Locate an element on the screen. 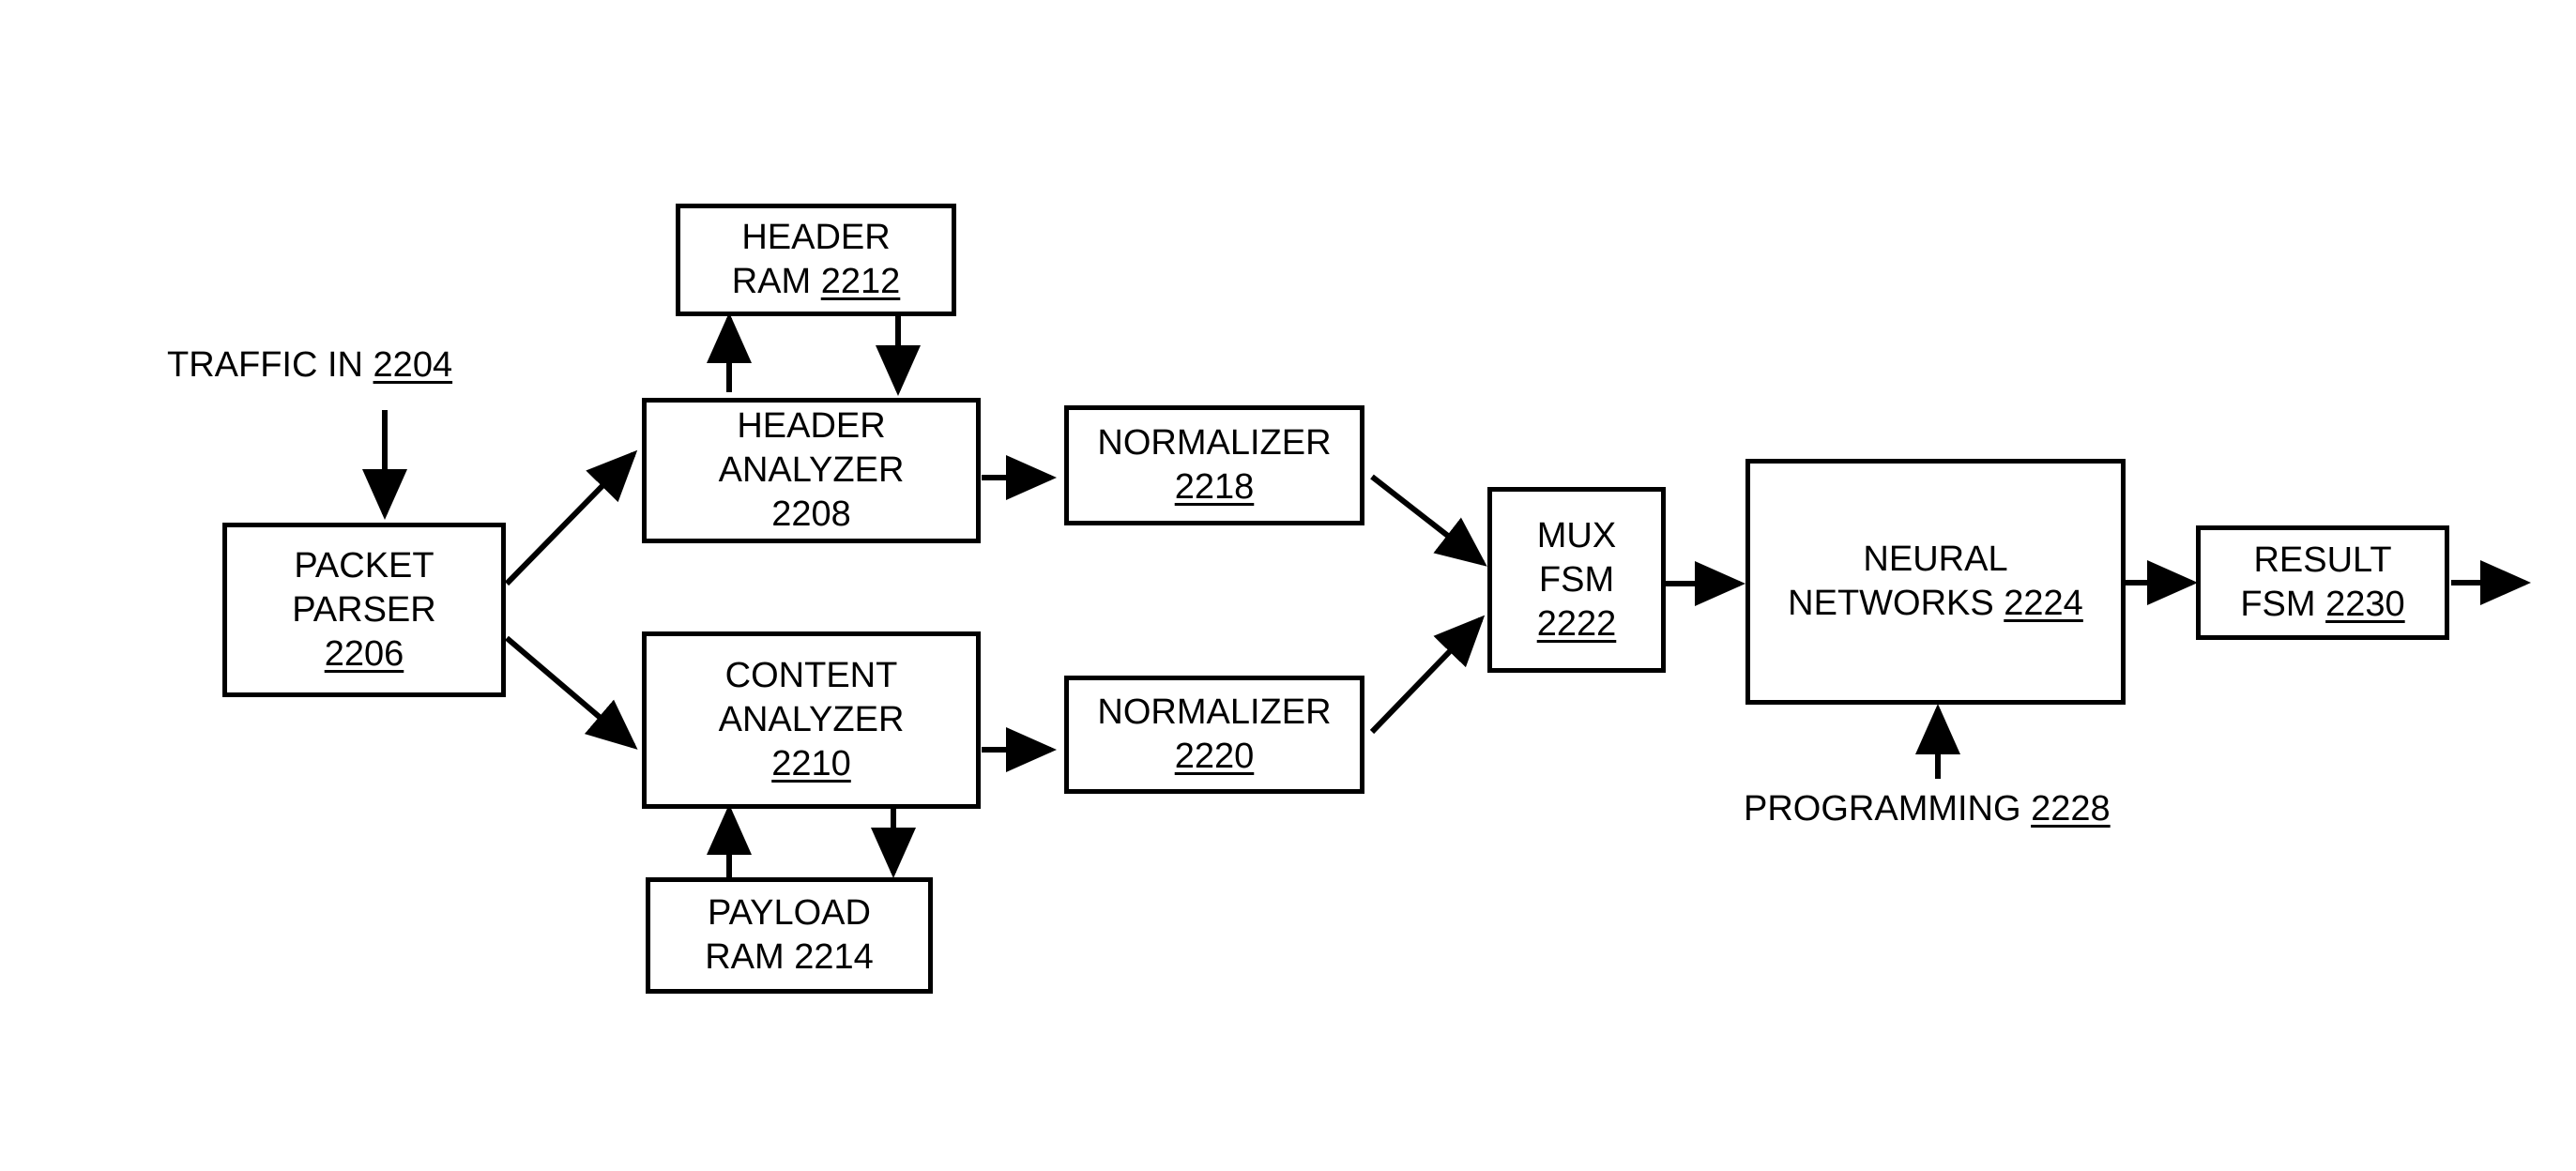 The width and height of the screenshot is (2576, 1171). result-fsm-block: RESULT FSM 2230 is located at coordinates (2322, 582).